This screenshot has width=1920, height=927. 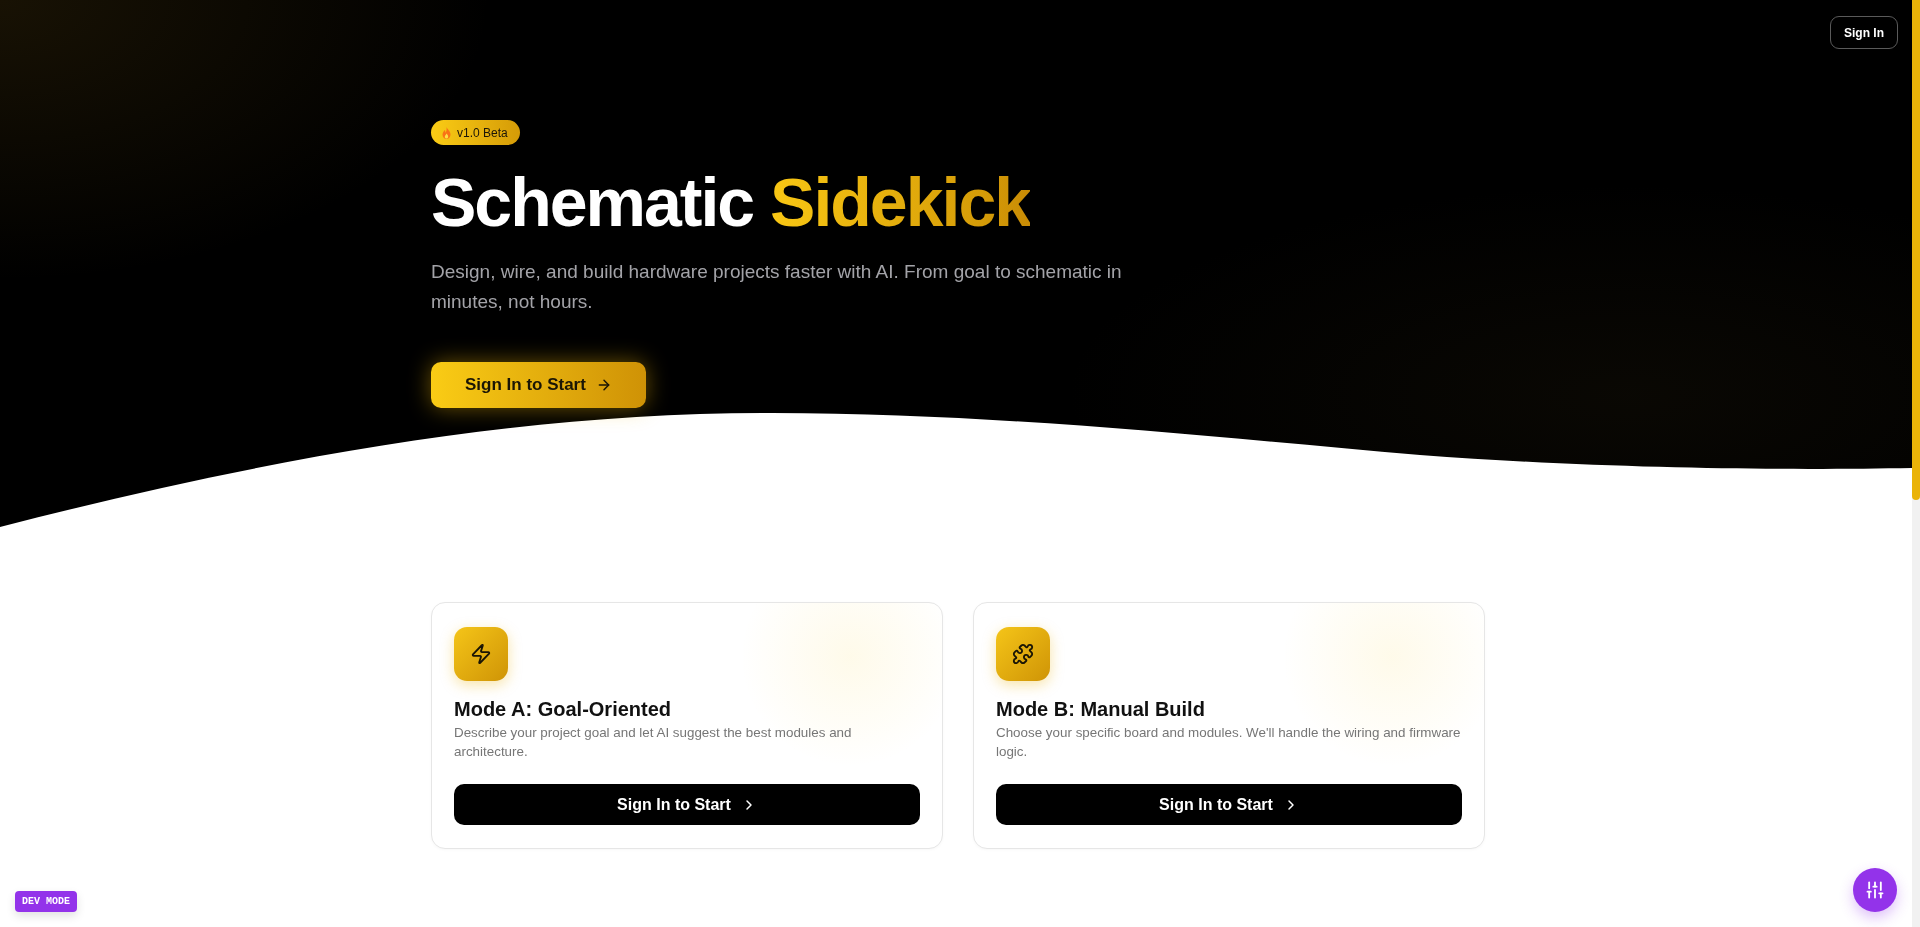 What do you see at coordinates (1864, 32) in the screenshot?
I see `sign-in-button: Sign In` at bounding box center [1864, 32].